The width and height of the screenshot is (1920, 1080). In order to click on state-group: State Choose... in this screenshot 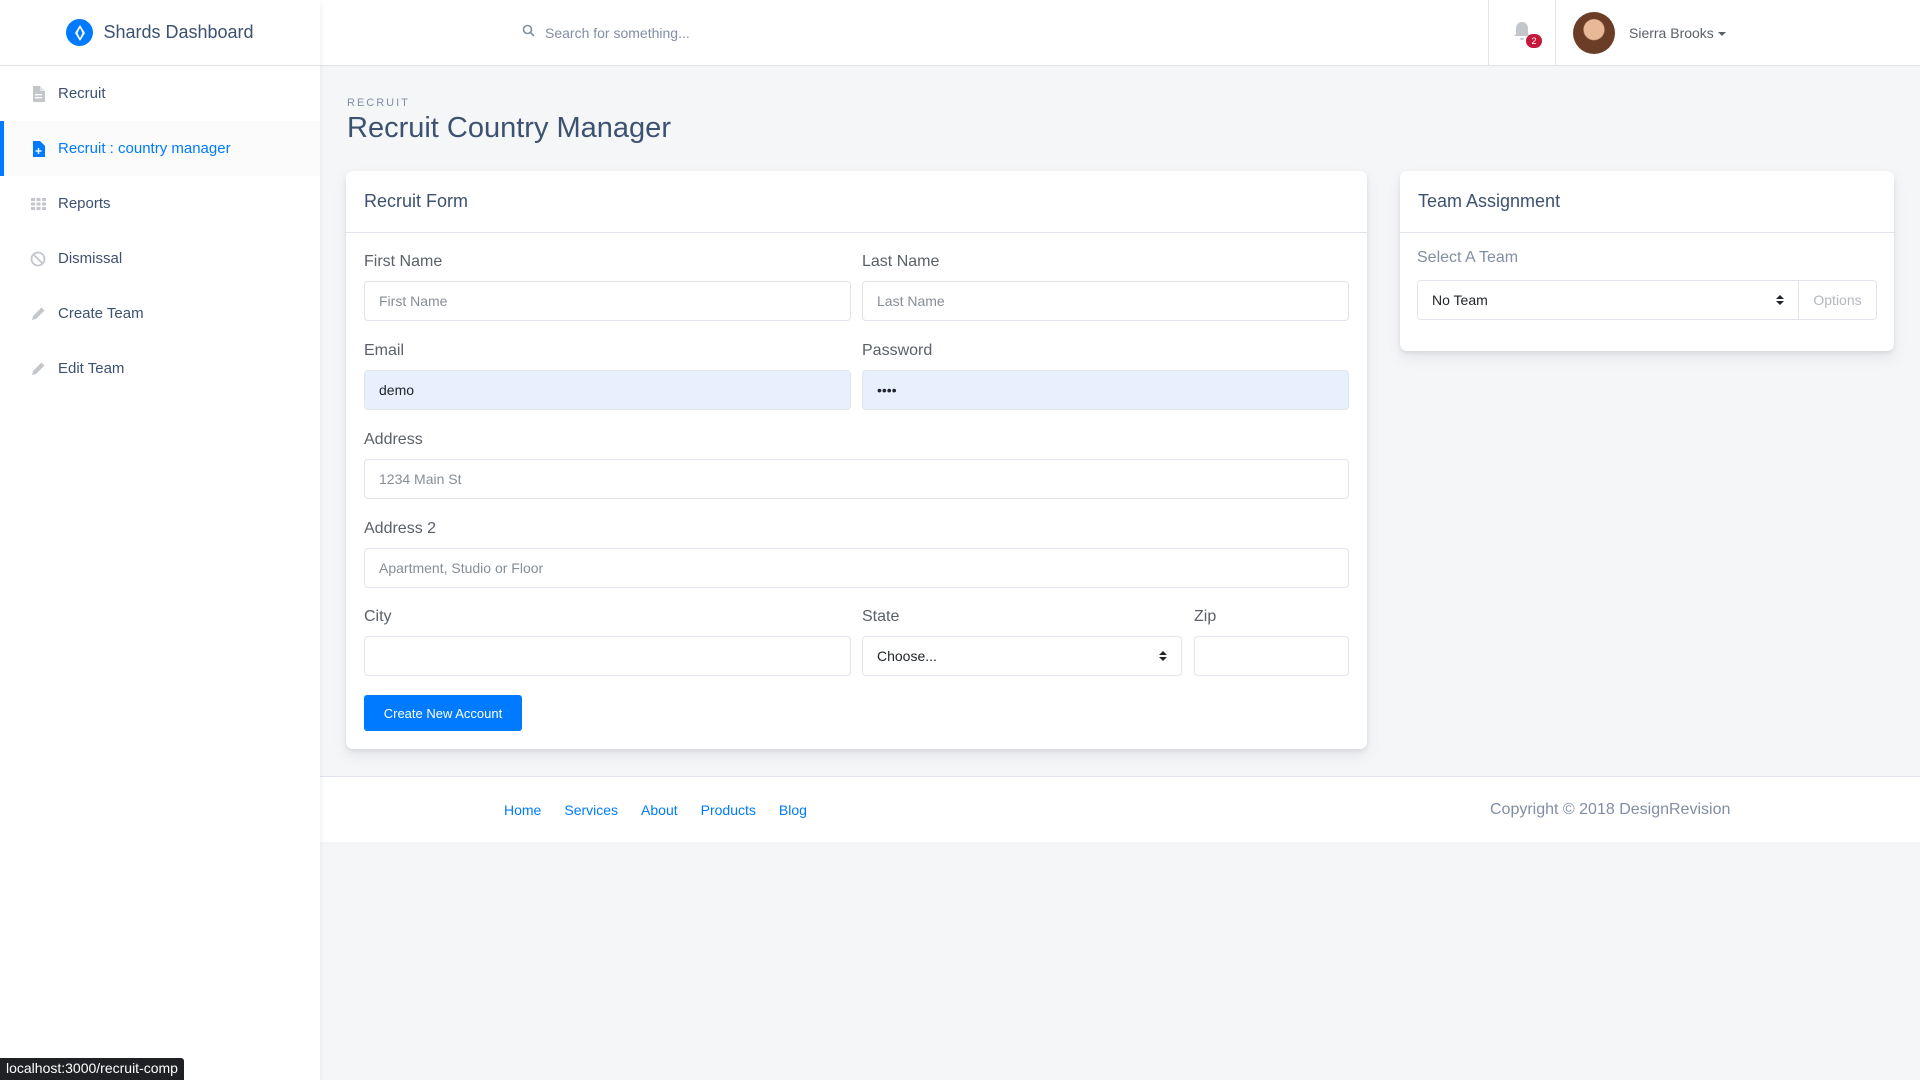, I will do `click(1022, 642)`.